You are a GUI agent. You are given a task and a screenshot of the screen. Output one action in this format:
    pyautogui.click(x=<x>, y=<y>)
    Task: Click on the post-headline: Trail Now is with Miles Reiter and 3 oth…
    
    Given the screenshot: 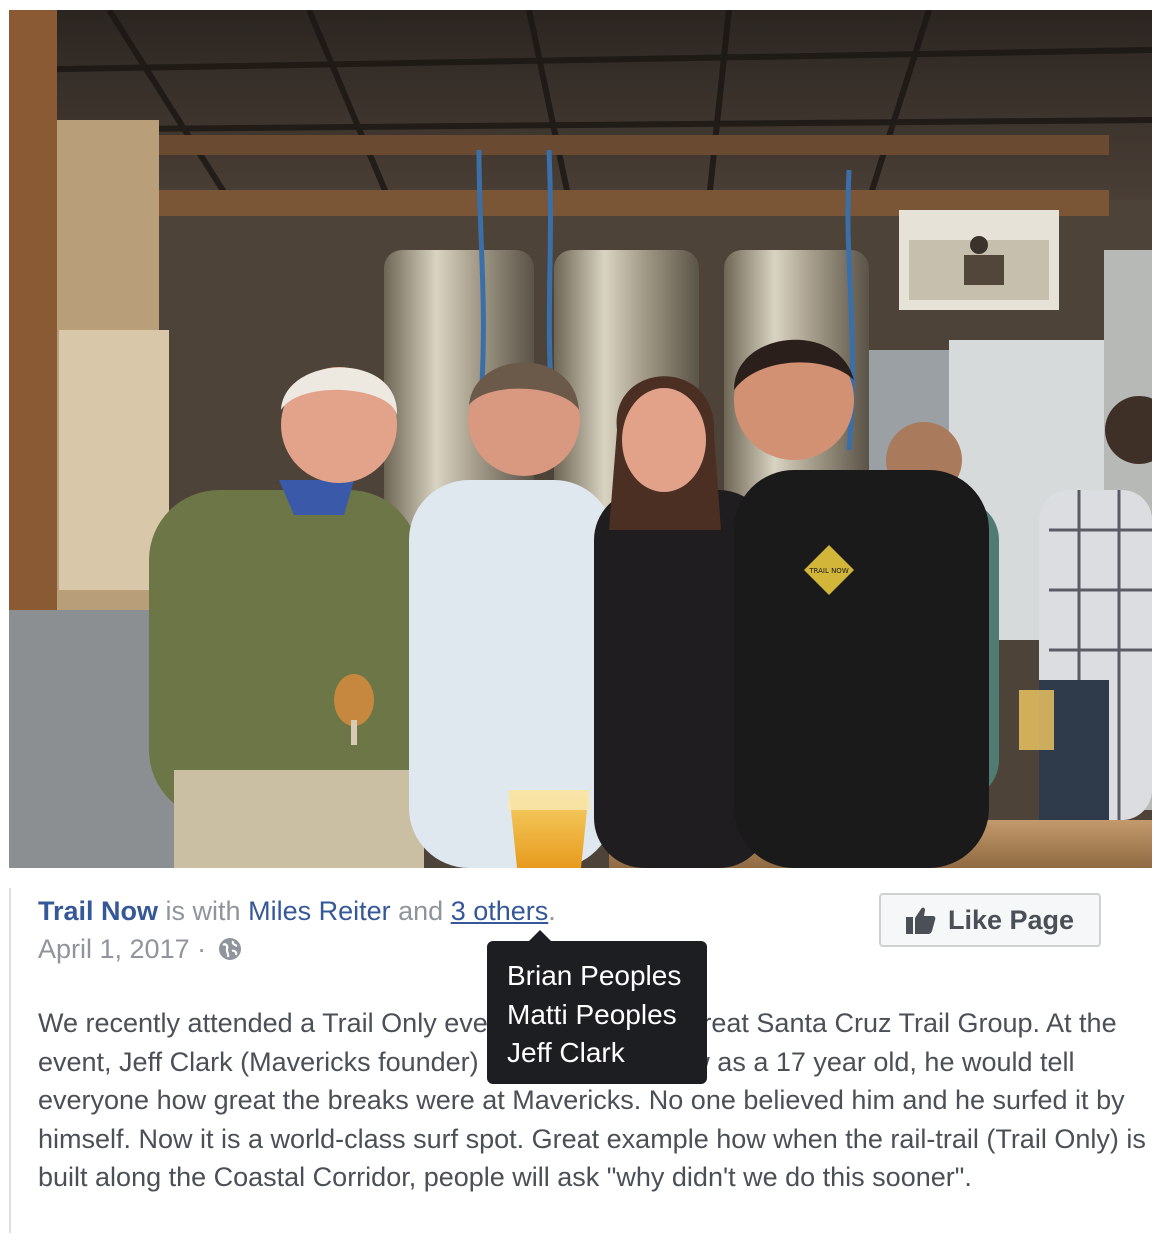 What is the action you would take?
    pyautogui.click(x=297, y=911)
    